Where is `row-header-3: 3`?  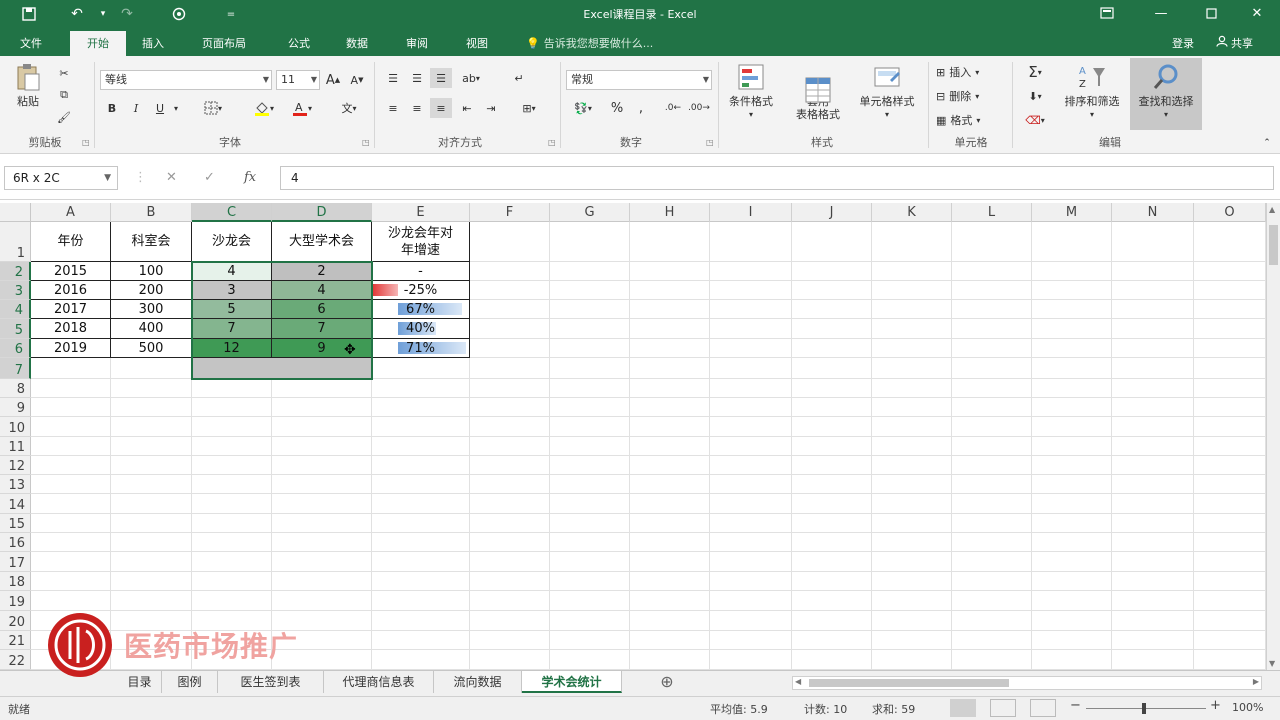
row-header-3: 3 is located at coordinates (15, 290).